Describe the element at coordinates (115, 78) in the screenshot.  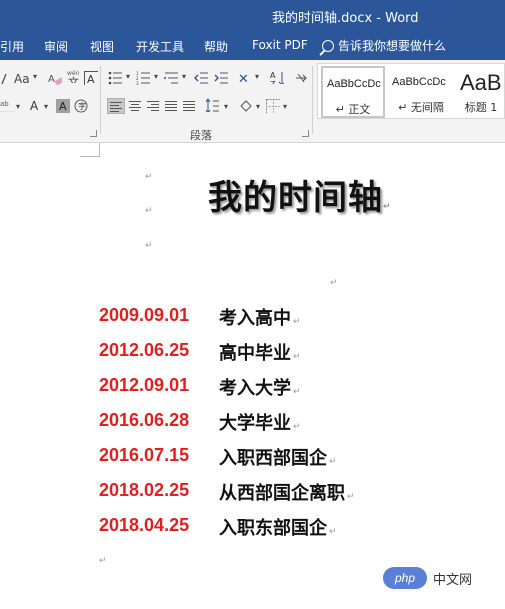
I see `bullets-icon` at that location.